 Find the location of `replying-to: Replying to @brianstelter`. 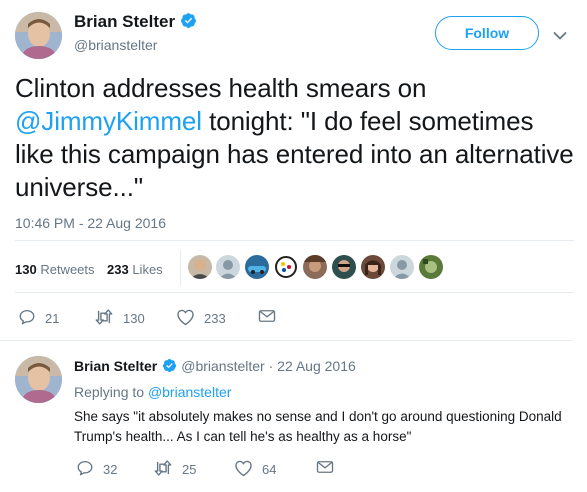

replying-to: Replying to @brianstelter is located at coordinates (152, 392).